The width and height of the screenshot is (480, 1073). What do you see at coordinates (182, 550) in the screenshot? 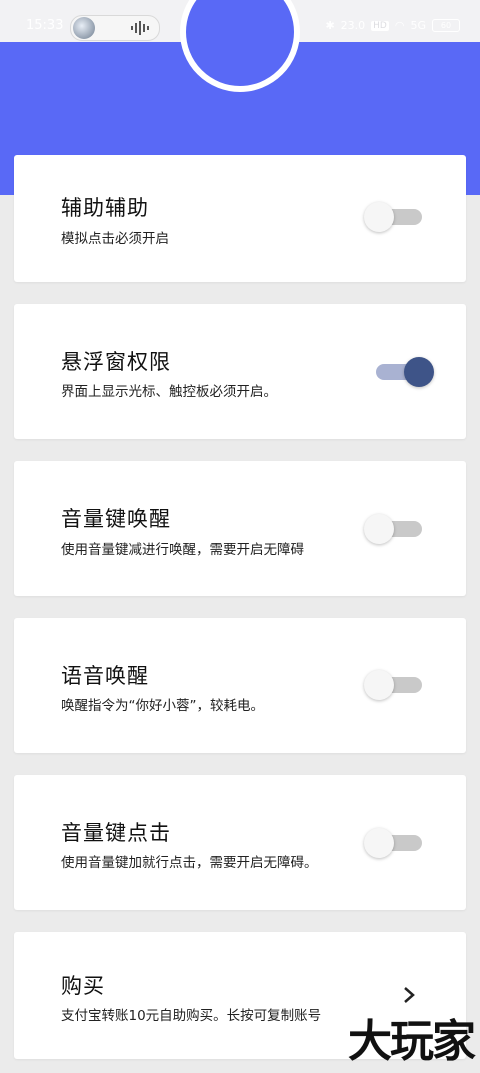
I see `setting-description: 使用音量键减进行唤醒，需要开启无障碍` at bounding box center [182, 550].